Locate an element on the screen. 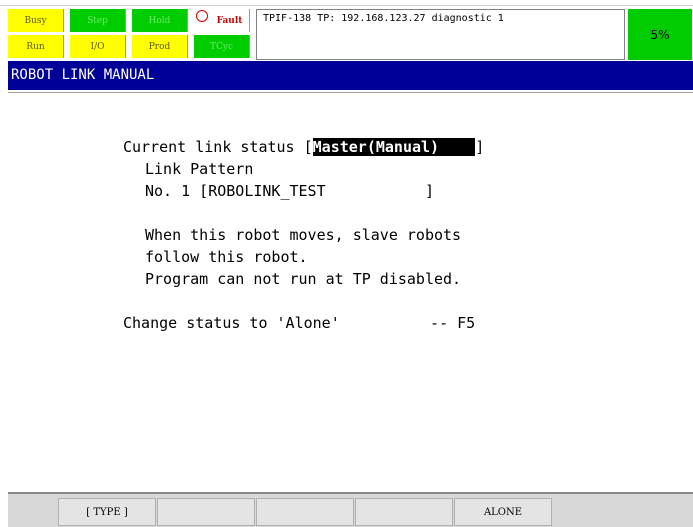  indicator-tcyc: TCyc is located at coordinates (222, 46).